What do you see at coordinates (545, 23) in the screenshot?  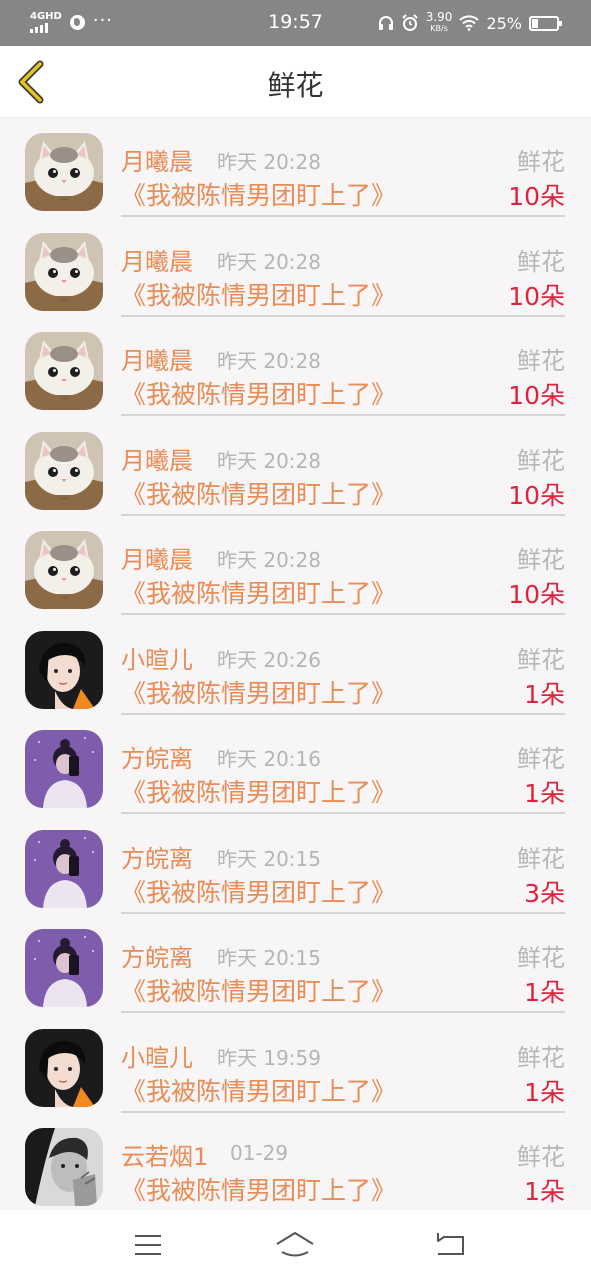 I see `battery-icon` at bounding box center [545, 23].